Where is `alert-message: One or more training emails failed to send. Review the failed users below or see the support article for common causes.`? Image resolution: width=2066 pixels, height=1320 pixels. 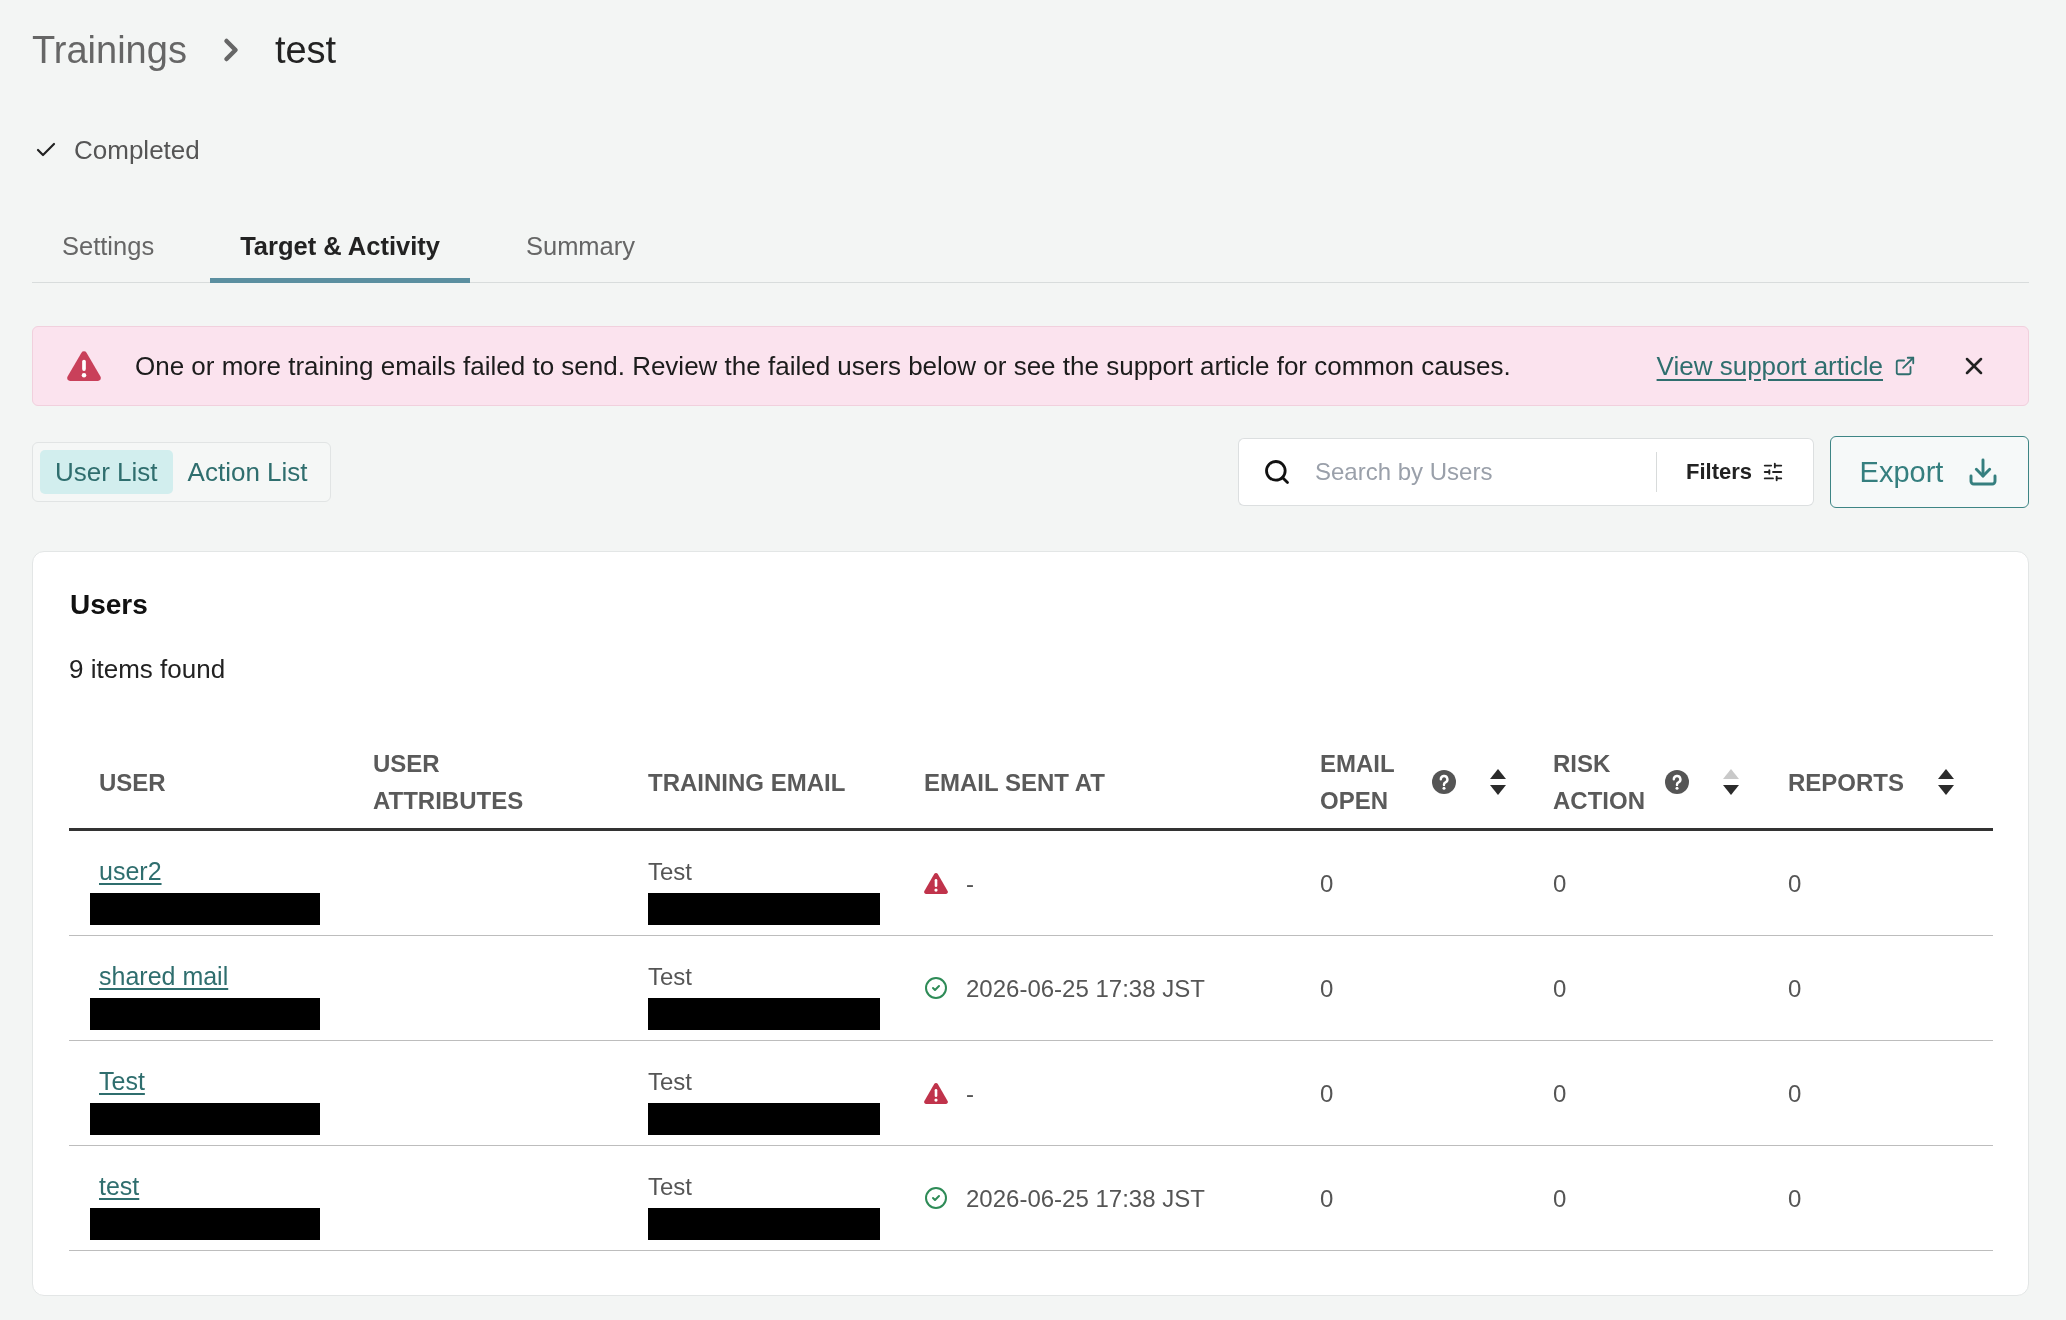
alert-message: One or more training emails failed to send. Review the failed users below or see the support article for common causes. is located at coordinates (823, 366).